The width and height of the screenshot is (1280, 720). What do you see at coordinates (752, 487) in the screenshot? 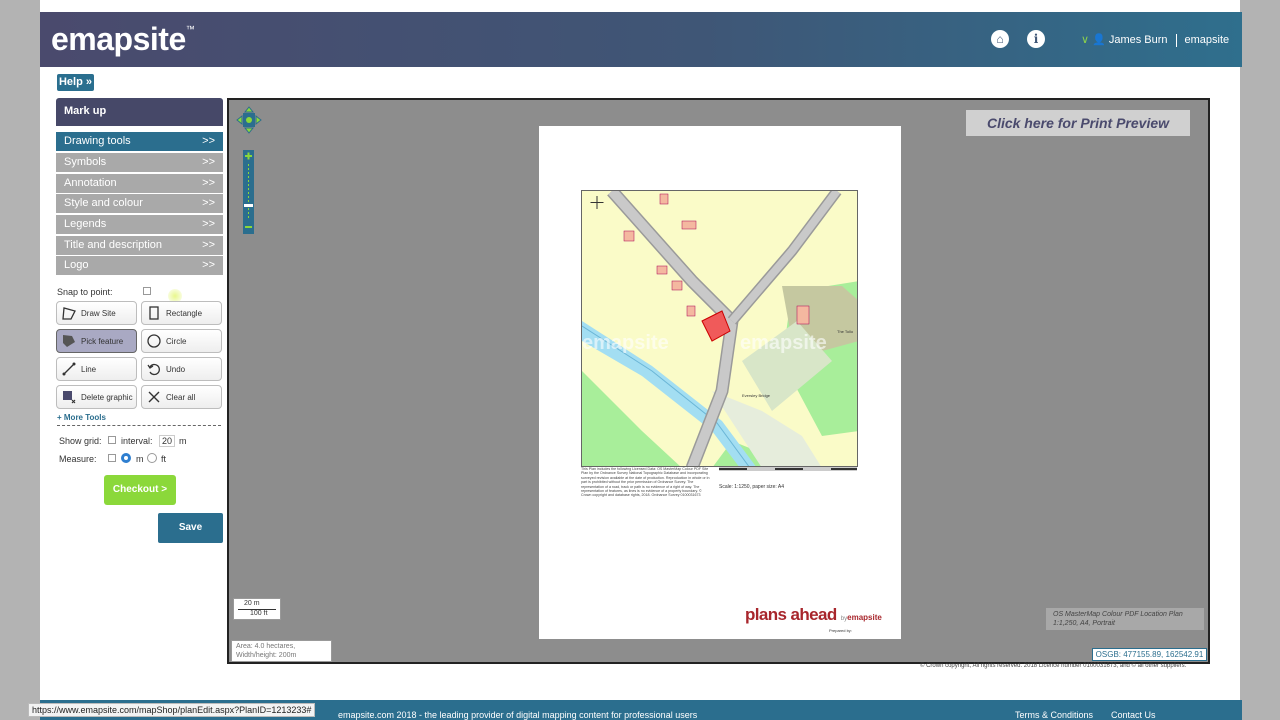
I see `scale-text: Scale: 1:1250, paper size: A4` at bounding box center [752, 487].